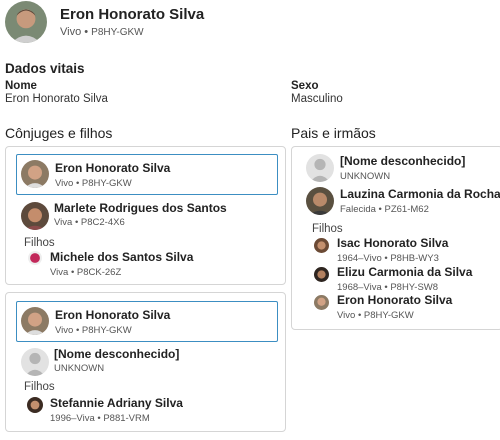  What do you see at coordinates (79, 368) in the screenshot?
I see `spouse-meta: UNKNOWN` at bounding box center [79, 368].